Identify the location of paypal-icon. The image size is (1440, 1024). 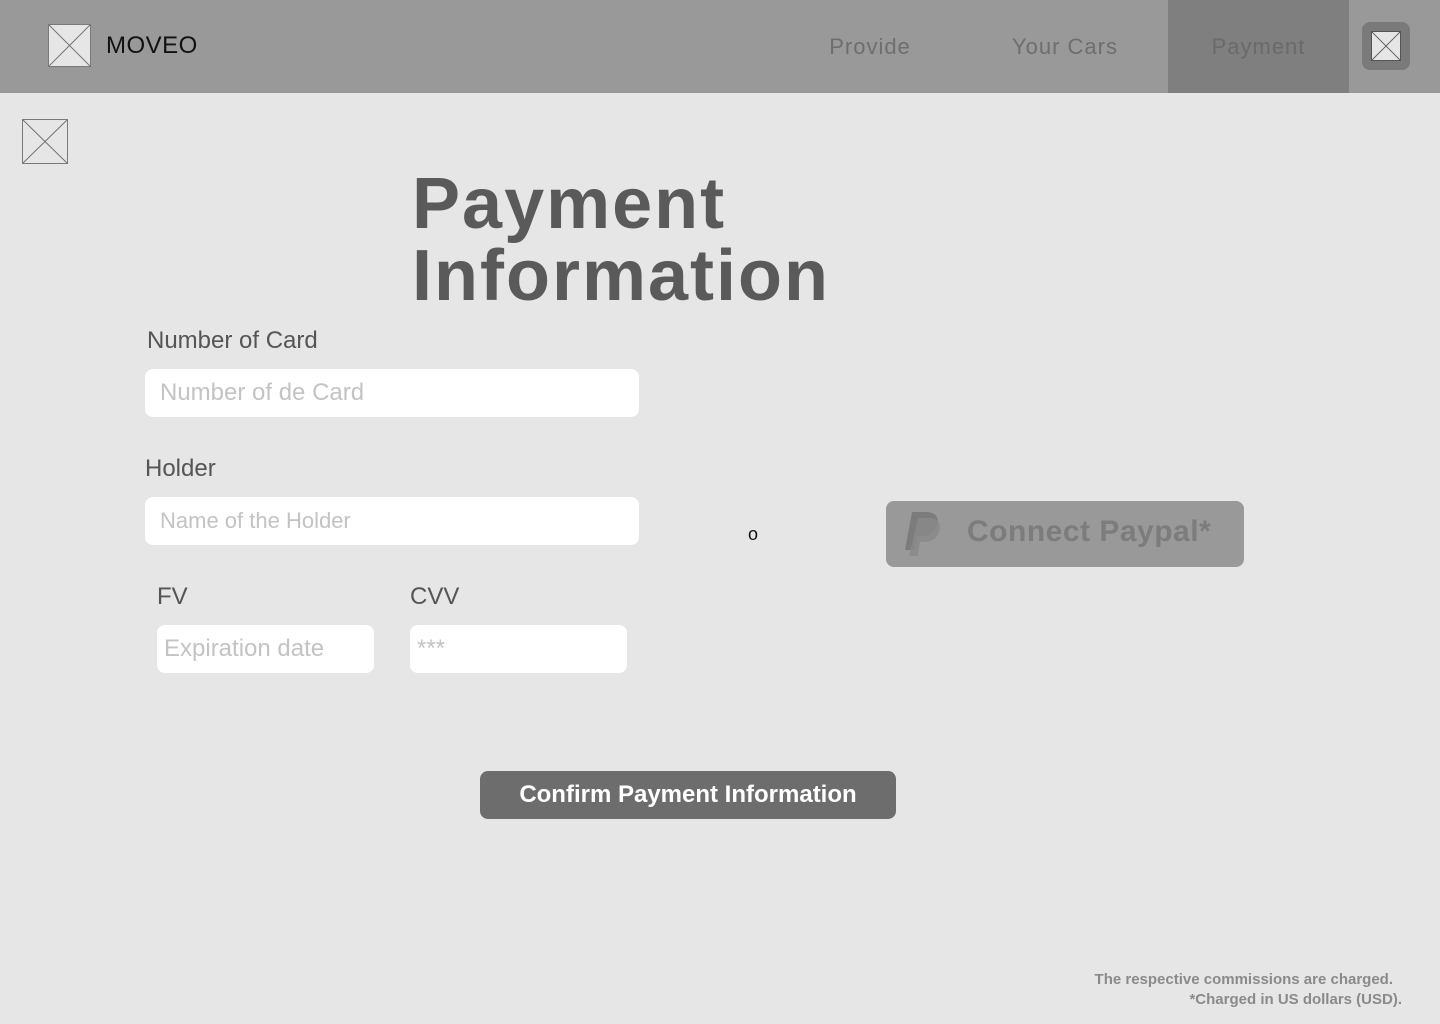
(922, 534).